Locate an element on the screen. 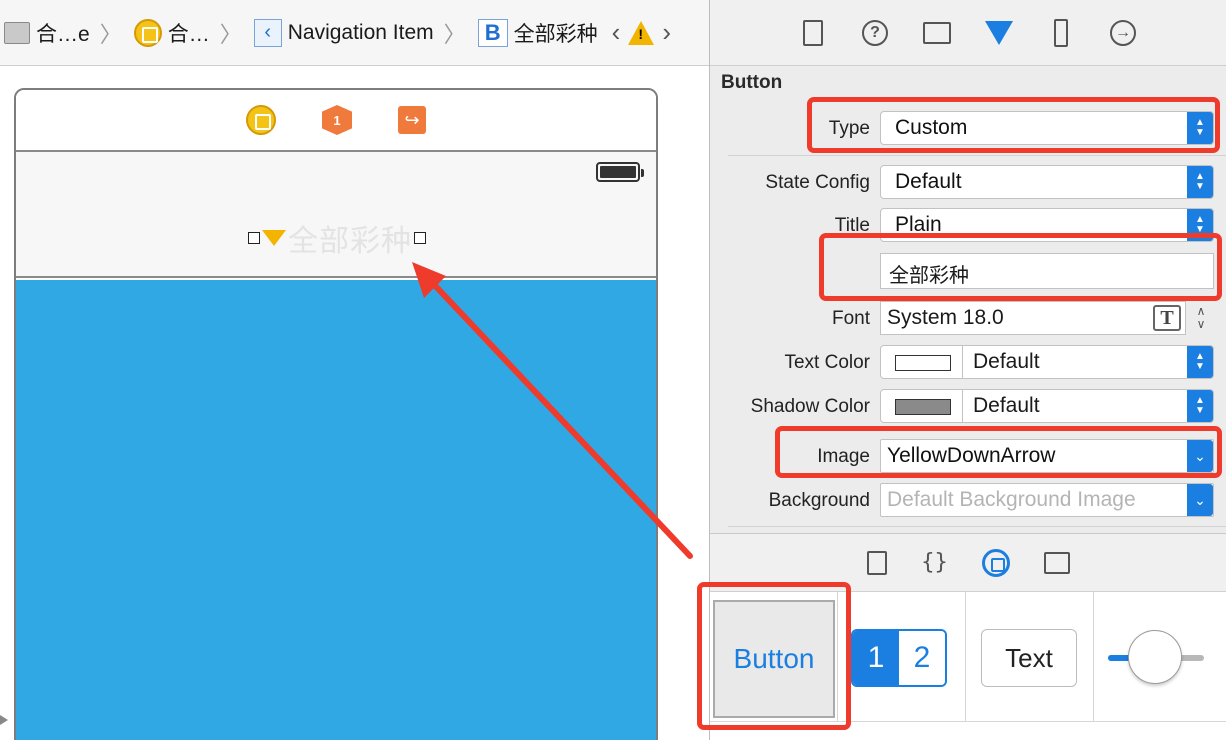  annotation-arrow is located at coordinates (552, 410).